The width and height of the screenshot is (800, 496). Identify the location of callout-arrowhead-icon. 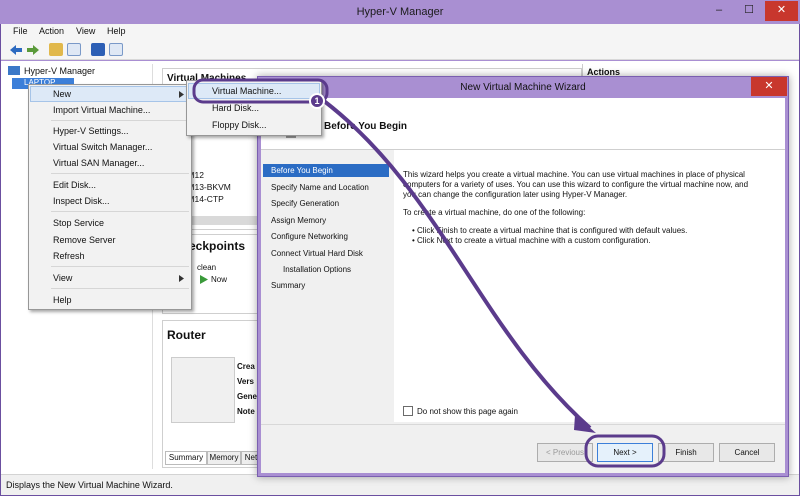
(585, 424).